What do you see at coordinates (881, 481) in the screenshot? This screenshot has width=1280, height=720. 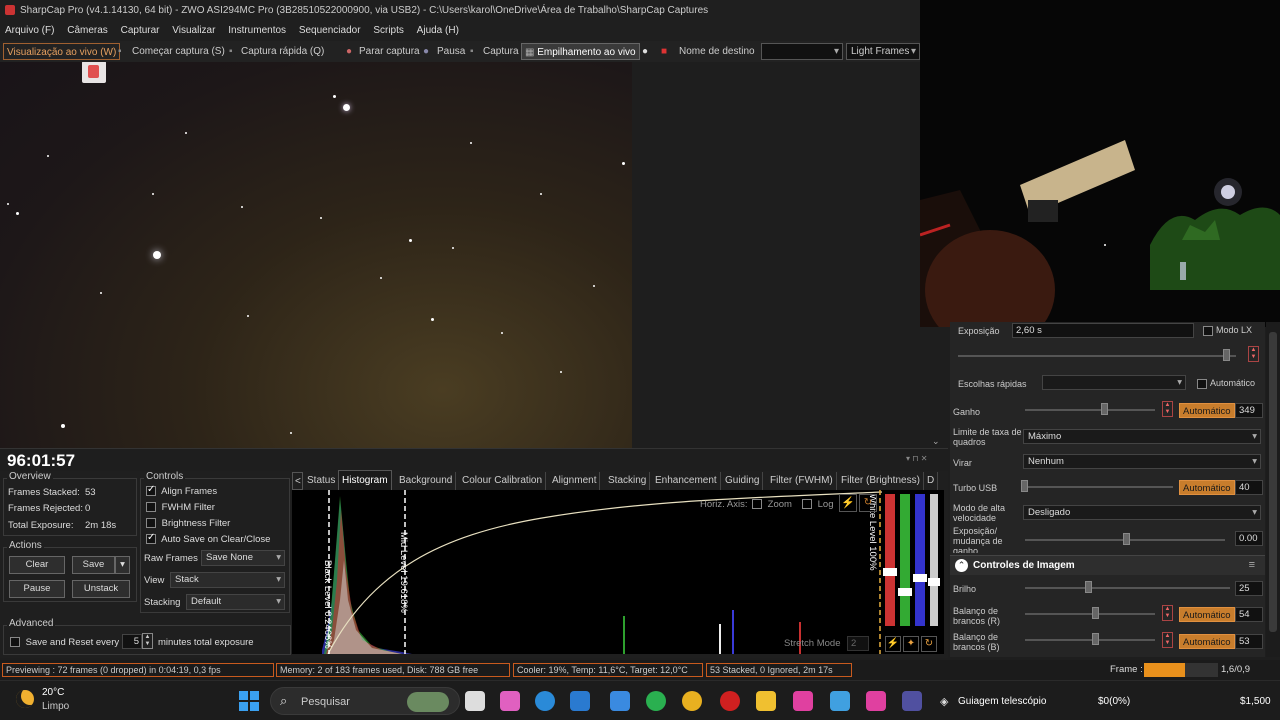 I see `tab-filter-brightness: Filter (Brightness)` at bounding box center [881, 481].